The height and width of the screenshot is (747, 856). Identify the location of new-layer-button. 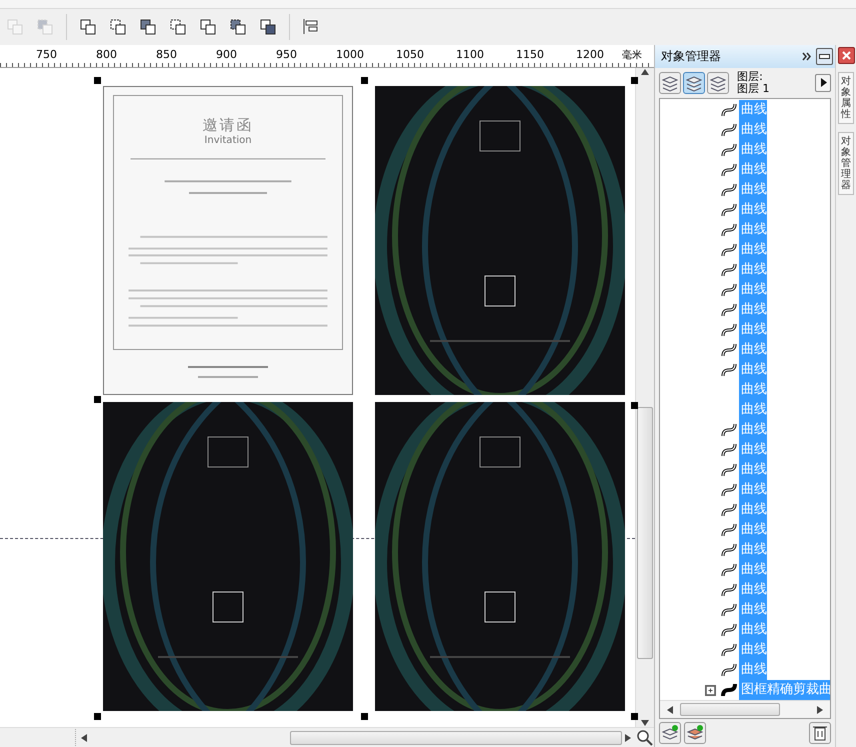
(670, 733).